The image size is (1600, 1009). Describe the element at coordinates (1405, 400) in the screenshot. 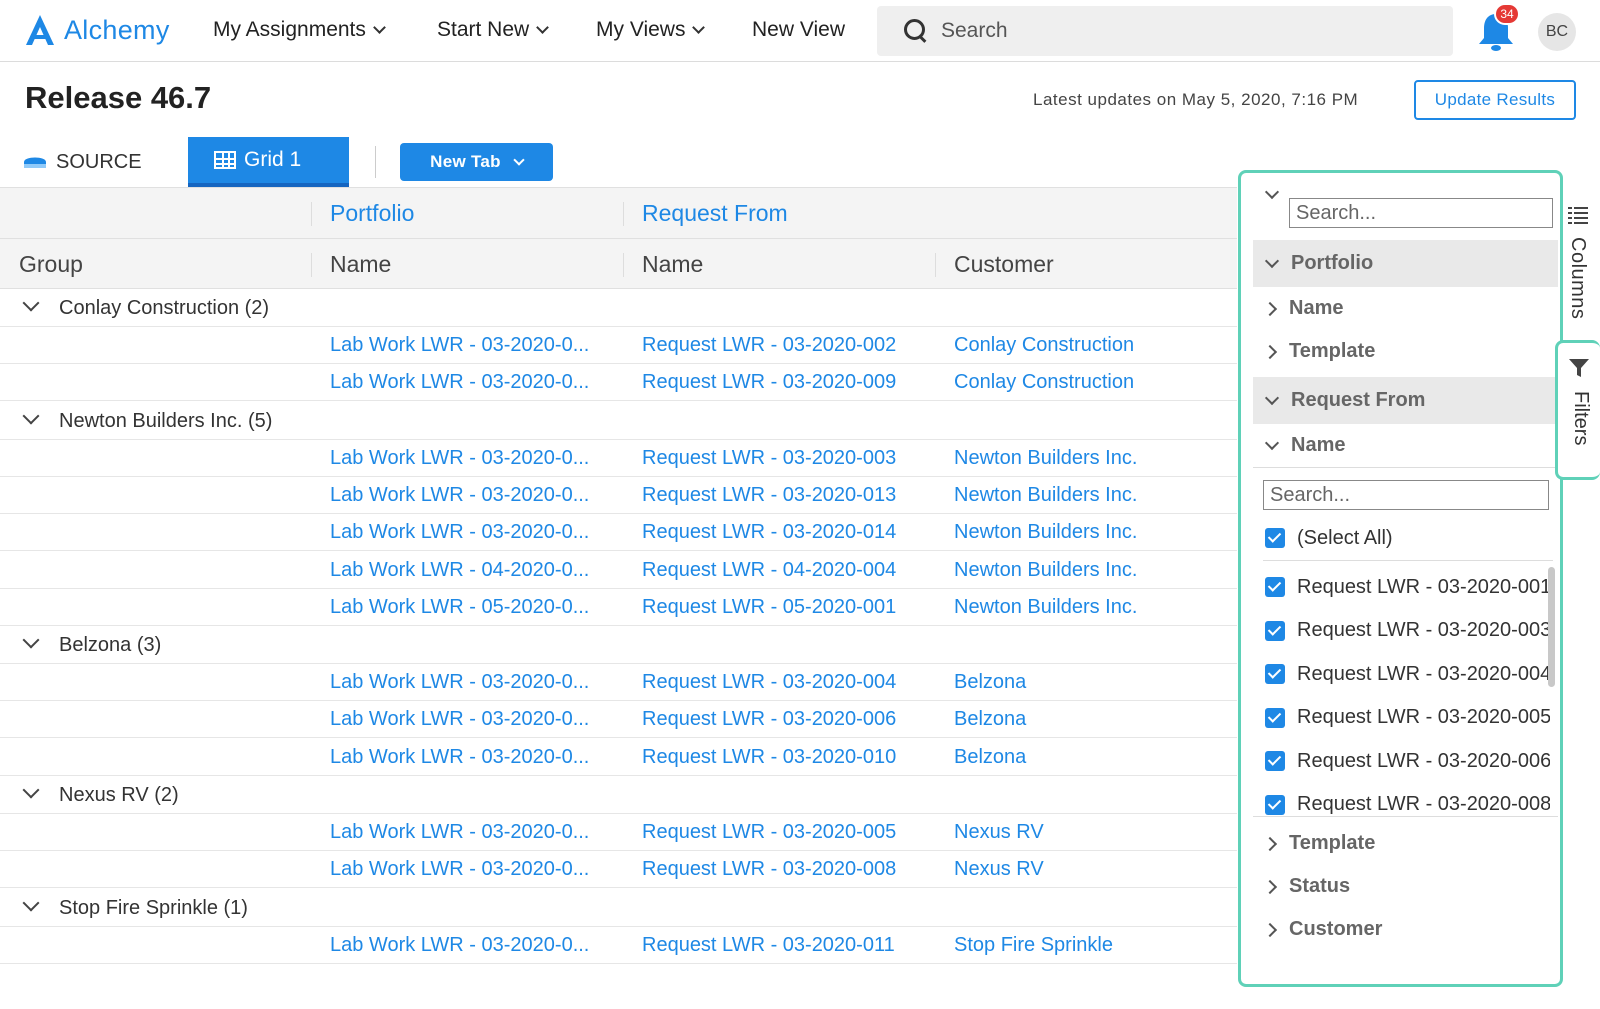

I see `panel-group-request-from: Request From` at that location.